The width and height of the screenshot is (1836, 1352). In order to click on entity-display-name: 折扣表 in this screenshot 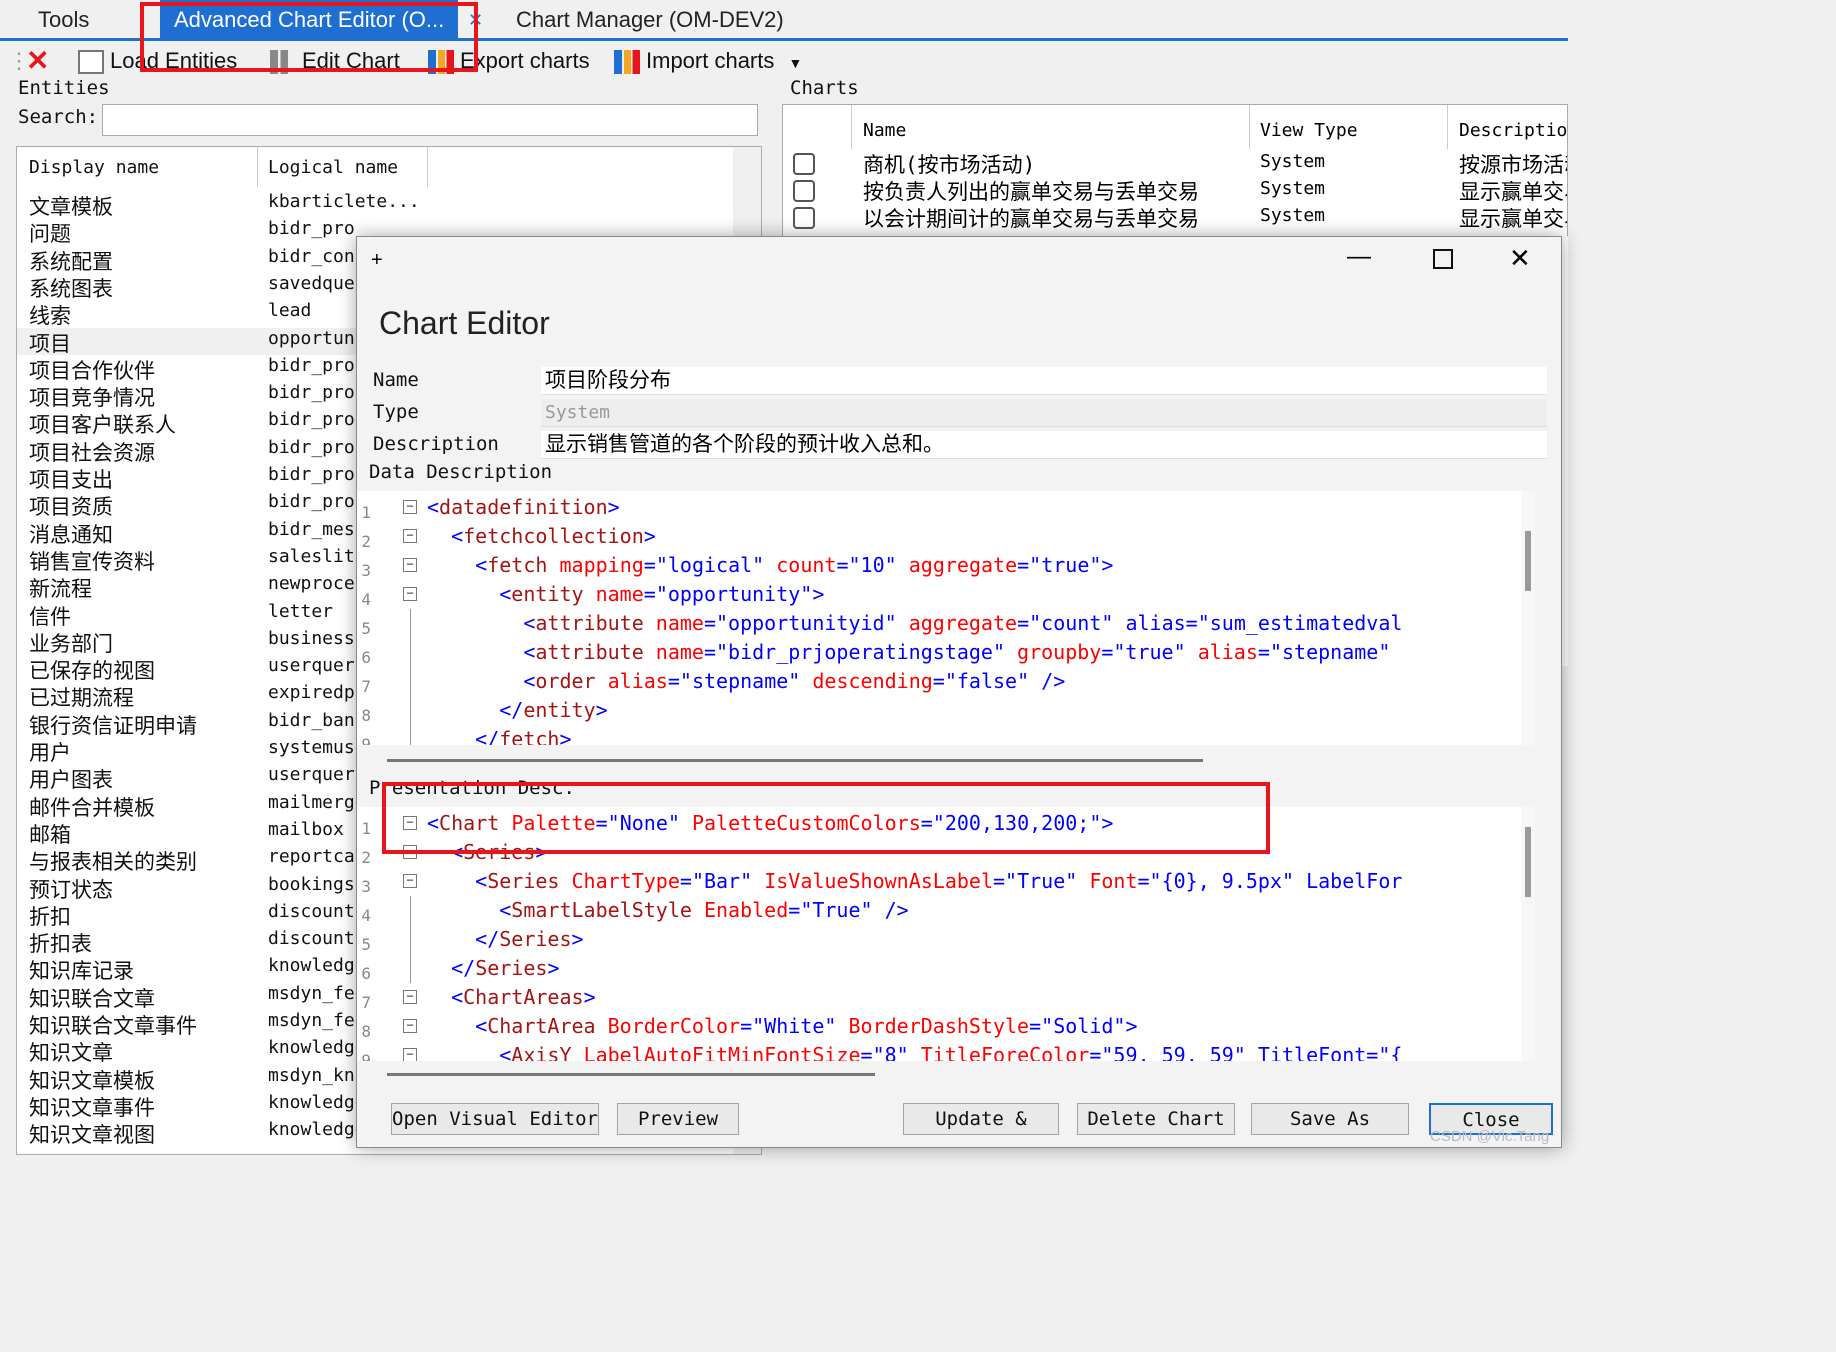, I will do `click(60, 944)`.